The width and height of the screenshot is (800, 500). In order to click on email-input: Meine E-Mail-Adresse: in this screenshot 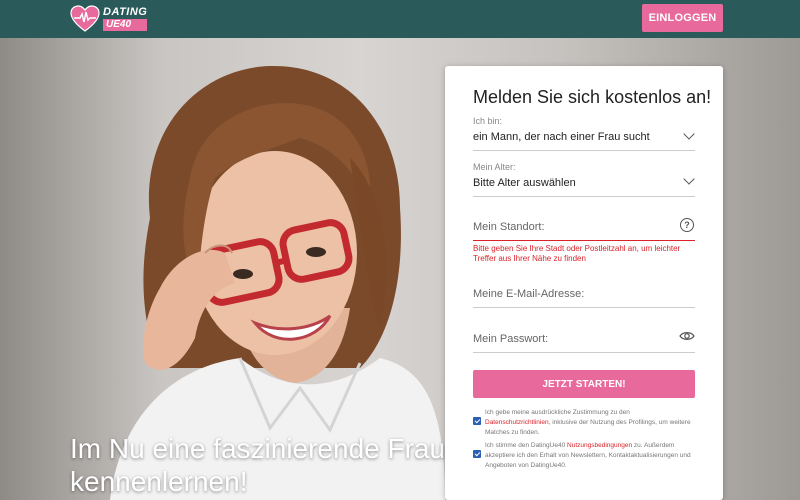, I will do `click(584, 298)`.